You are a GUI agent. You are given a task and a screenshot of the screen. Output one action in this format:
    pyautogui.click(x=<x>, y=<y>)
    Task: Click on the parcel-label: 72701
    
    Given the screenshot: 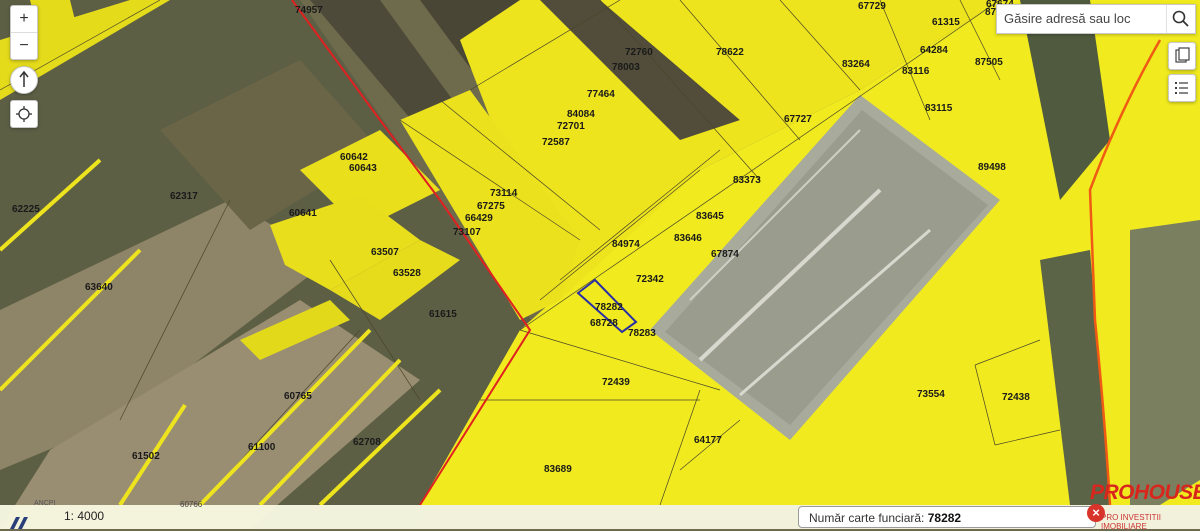 What is the action you would take?
    pyautogui.click(x=571, y=127)
    